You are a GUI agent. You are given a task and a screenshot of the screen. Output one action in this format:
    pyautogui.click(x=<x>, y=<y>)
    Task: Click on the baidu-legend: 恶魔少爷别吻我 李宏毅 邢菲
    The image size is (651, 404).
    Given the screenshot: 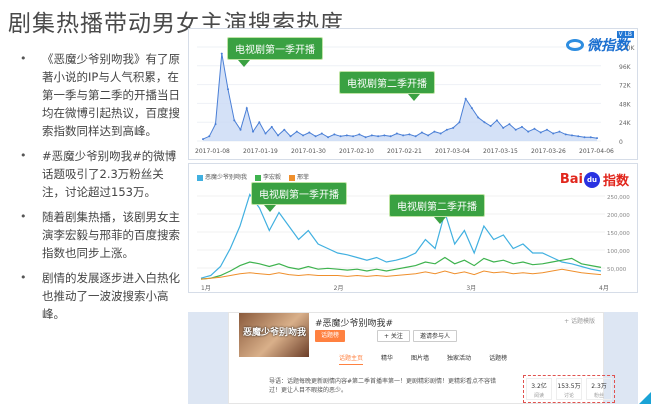 What is the action you would take?
    pyautogui.click(x=253, y=176)
    